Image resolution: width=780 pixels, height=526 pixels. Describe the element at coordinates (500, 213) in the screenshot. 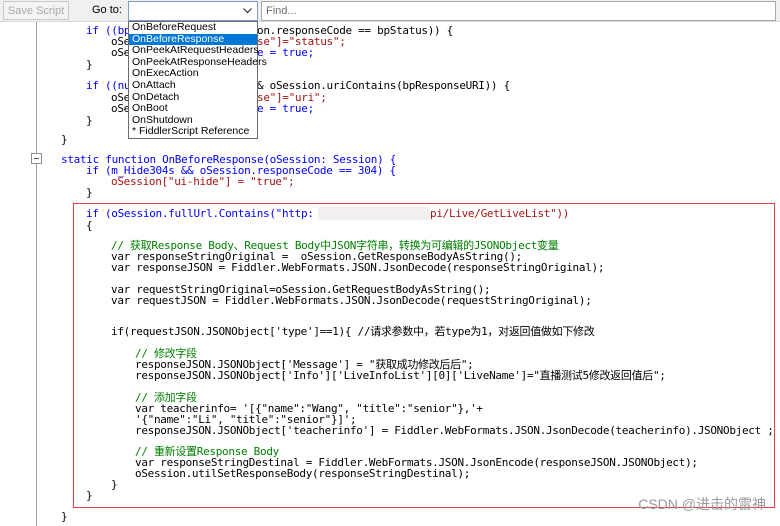

I see `code-line: pi/Live/GetLiveList"))` at that location.